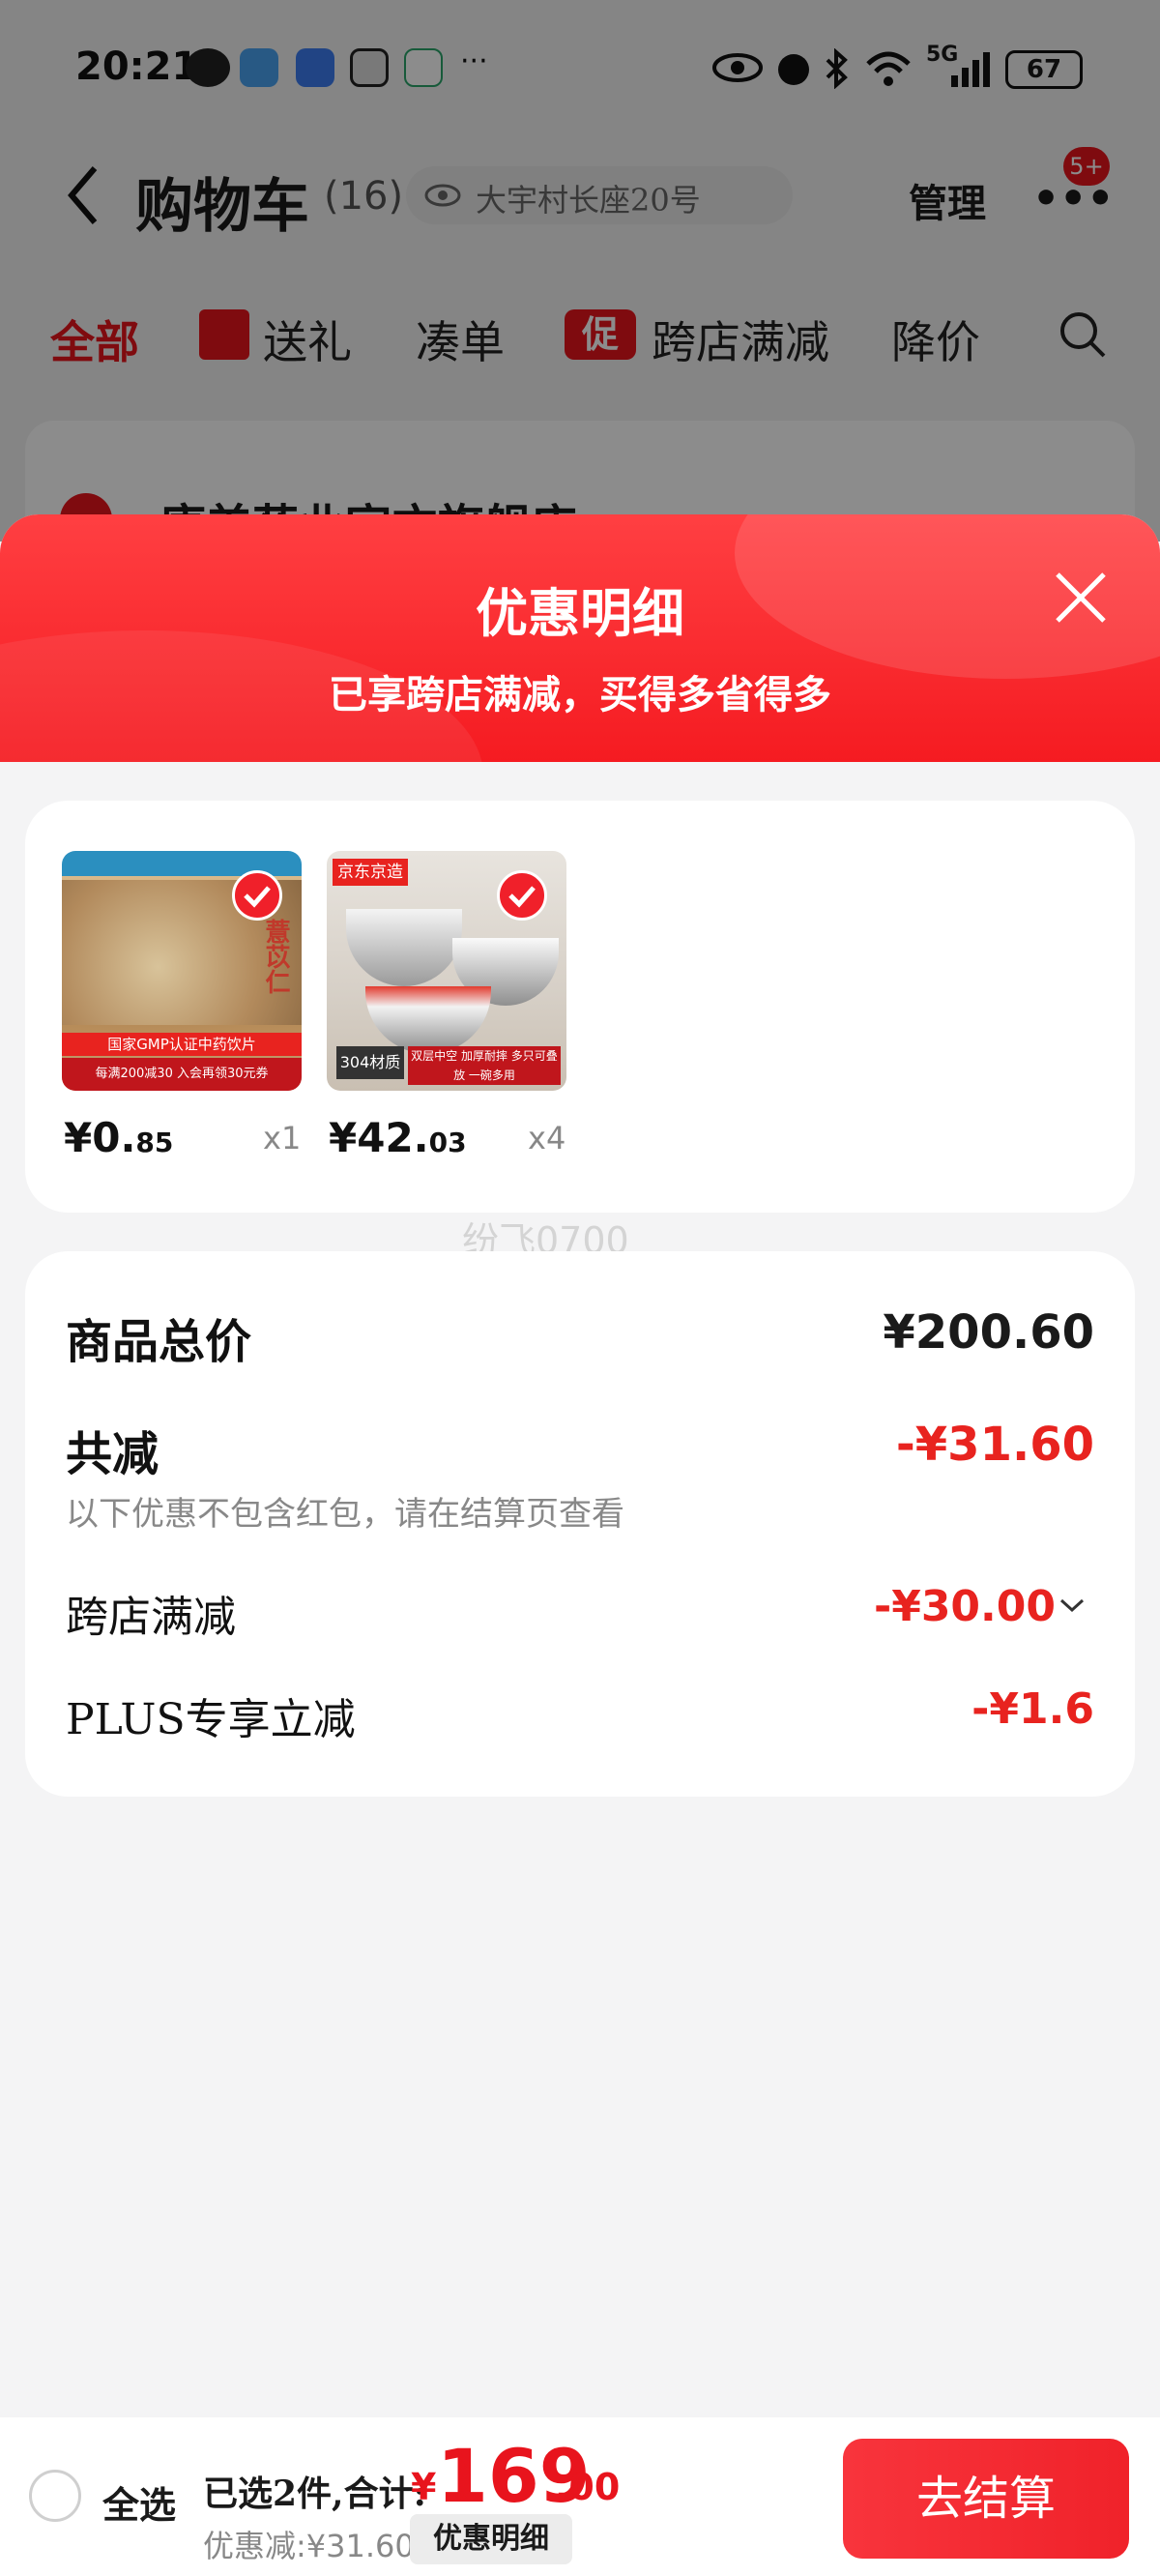 The width and height of the screenshot is (1160, 2576). What do you see at coordinates (139, 2502) in the screenshot?
I see `select-all-label: 全选` at bounding box center [139, 2502].